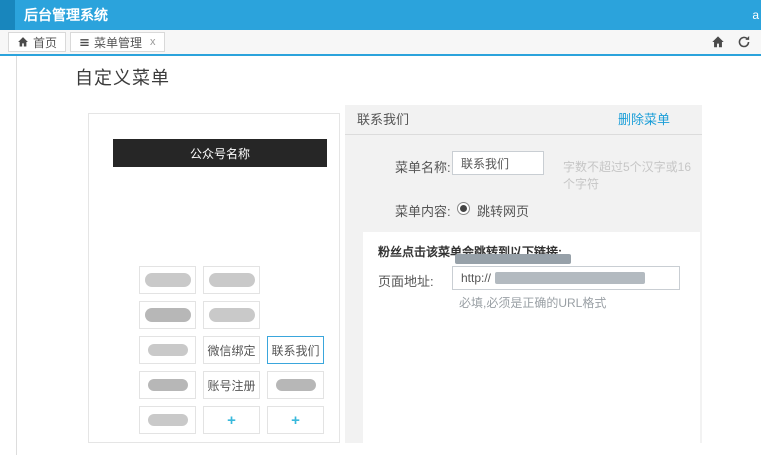  I want to click on account-name-header: 公众号名称, so click(220, 153).